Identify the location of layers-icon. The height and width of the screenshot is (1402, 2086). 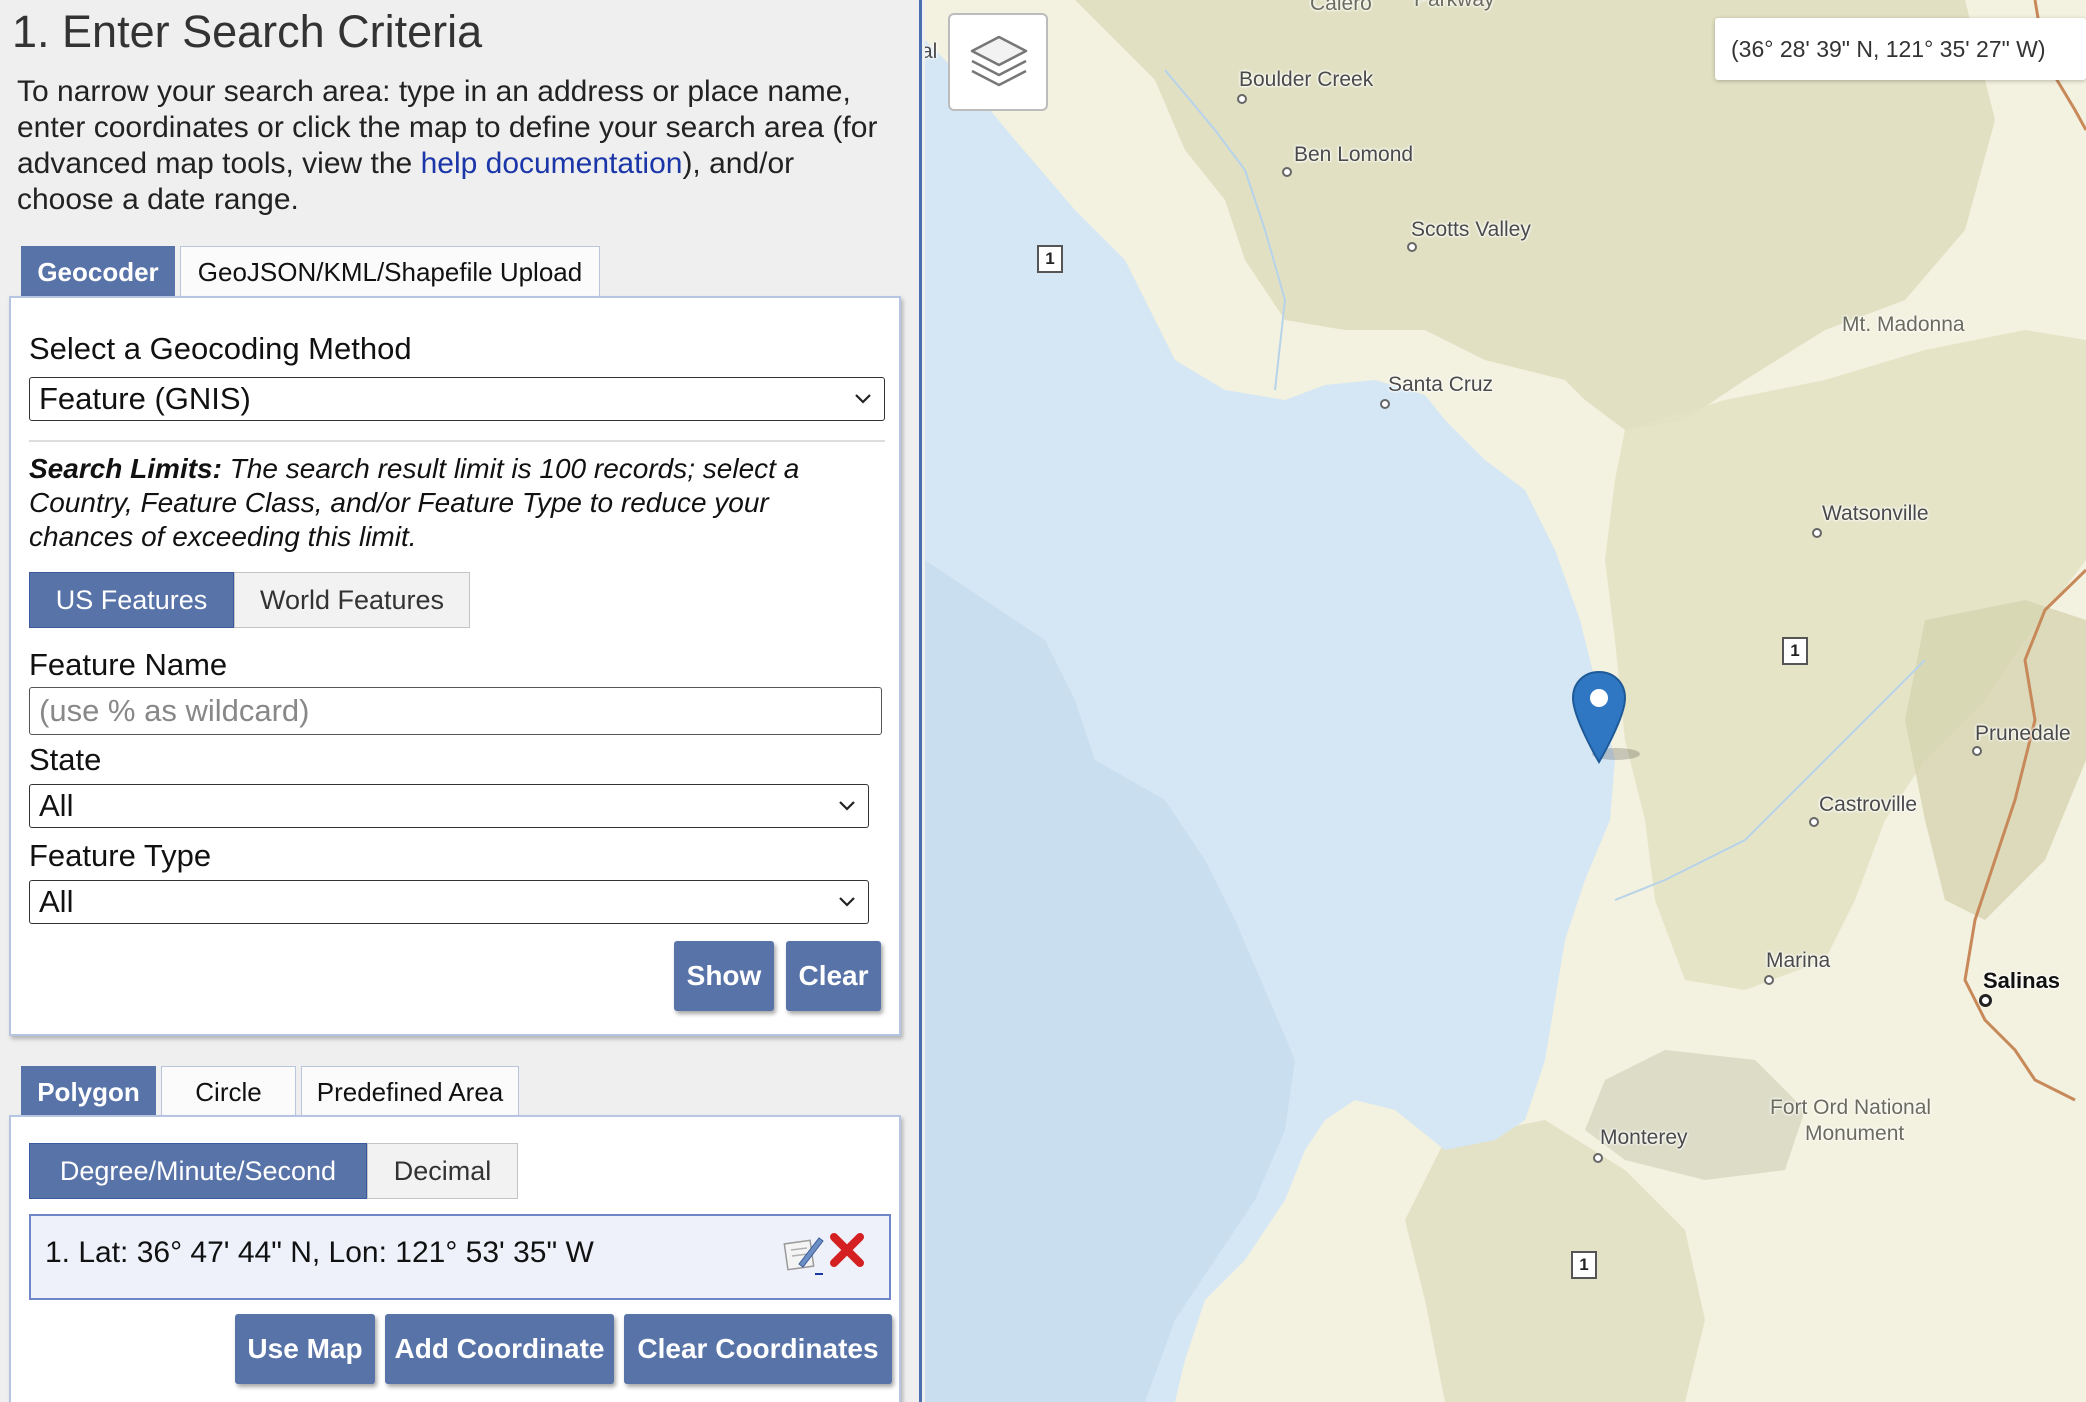
(999, 61).